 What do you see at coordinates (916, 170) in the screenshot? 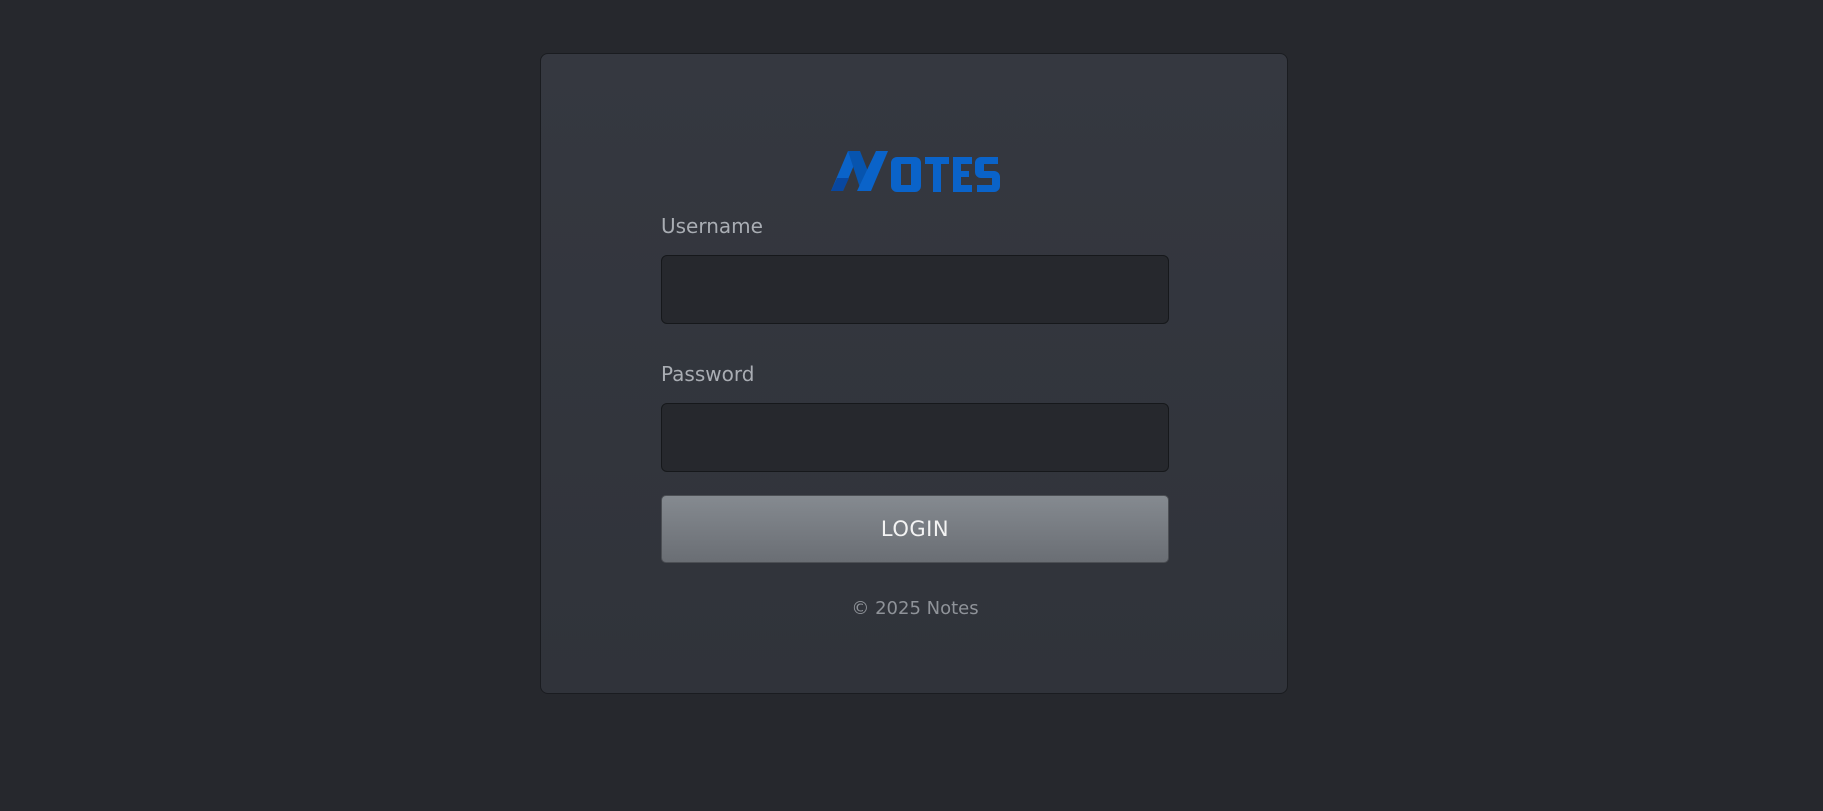
I see `notes-logo-icon` at bounding box center [916, 170].